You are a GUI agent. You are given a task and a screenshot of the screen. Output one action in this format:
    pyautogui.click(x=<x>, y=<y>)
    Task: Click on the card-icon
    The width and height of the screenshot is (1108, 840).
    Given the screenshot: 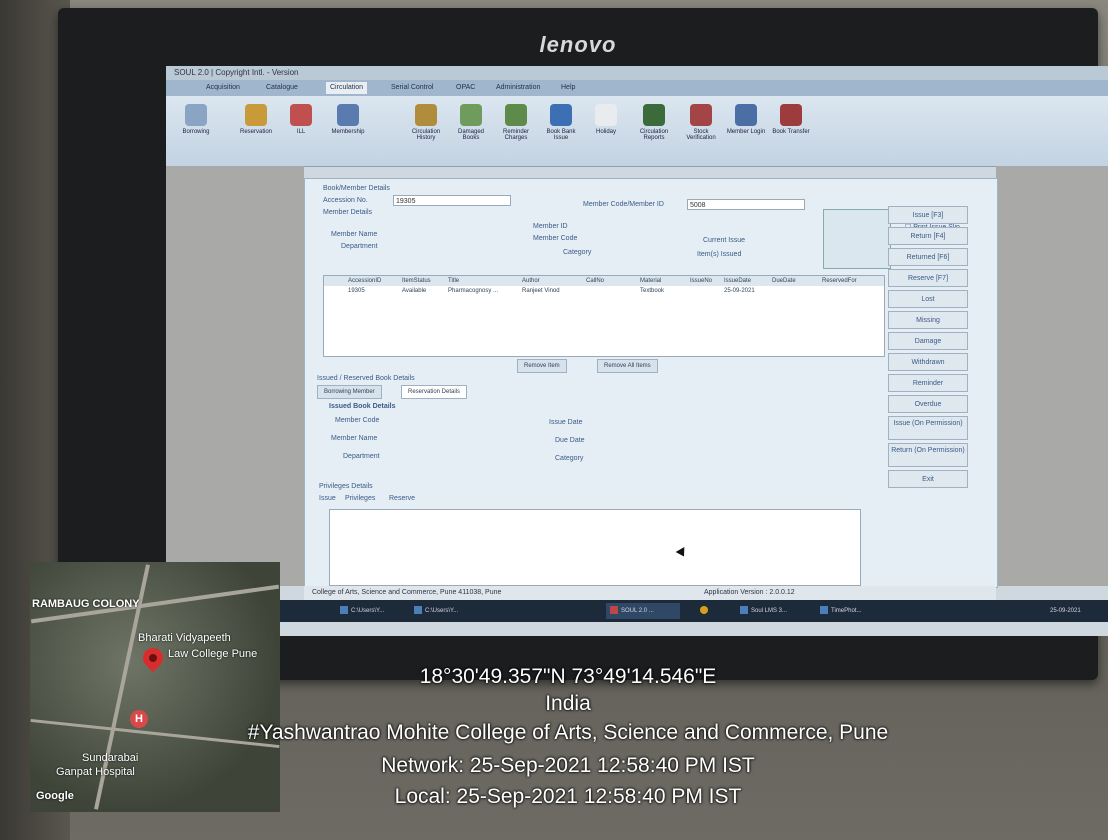 What is the action you would take?
    pyautogui.click(x=348, y=115)
    